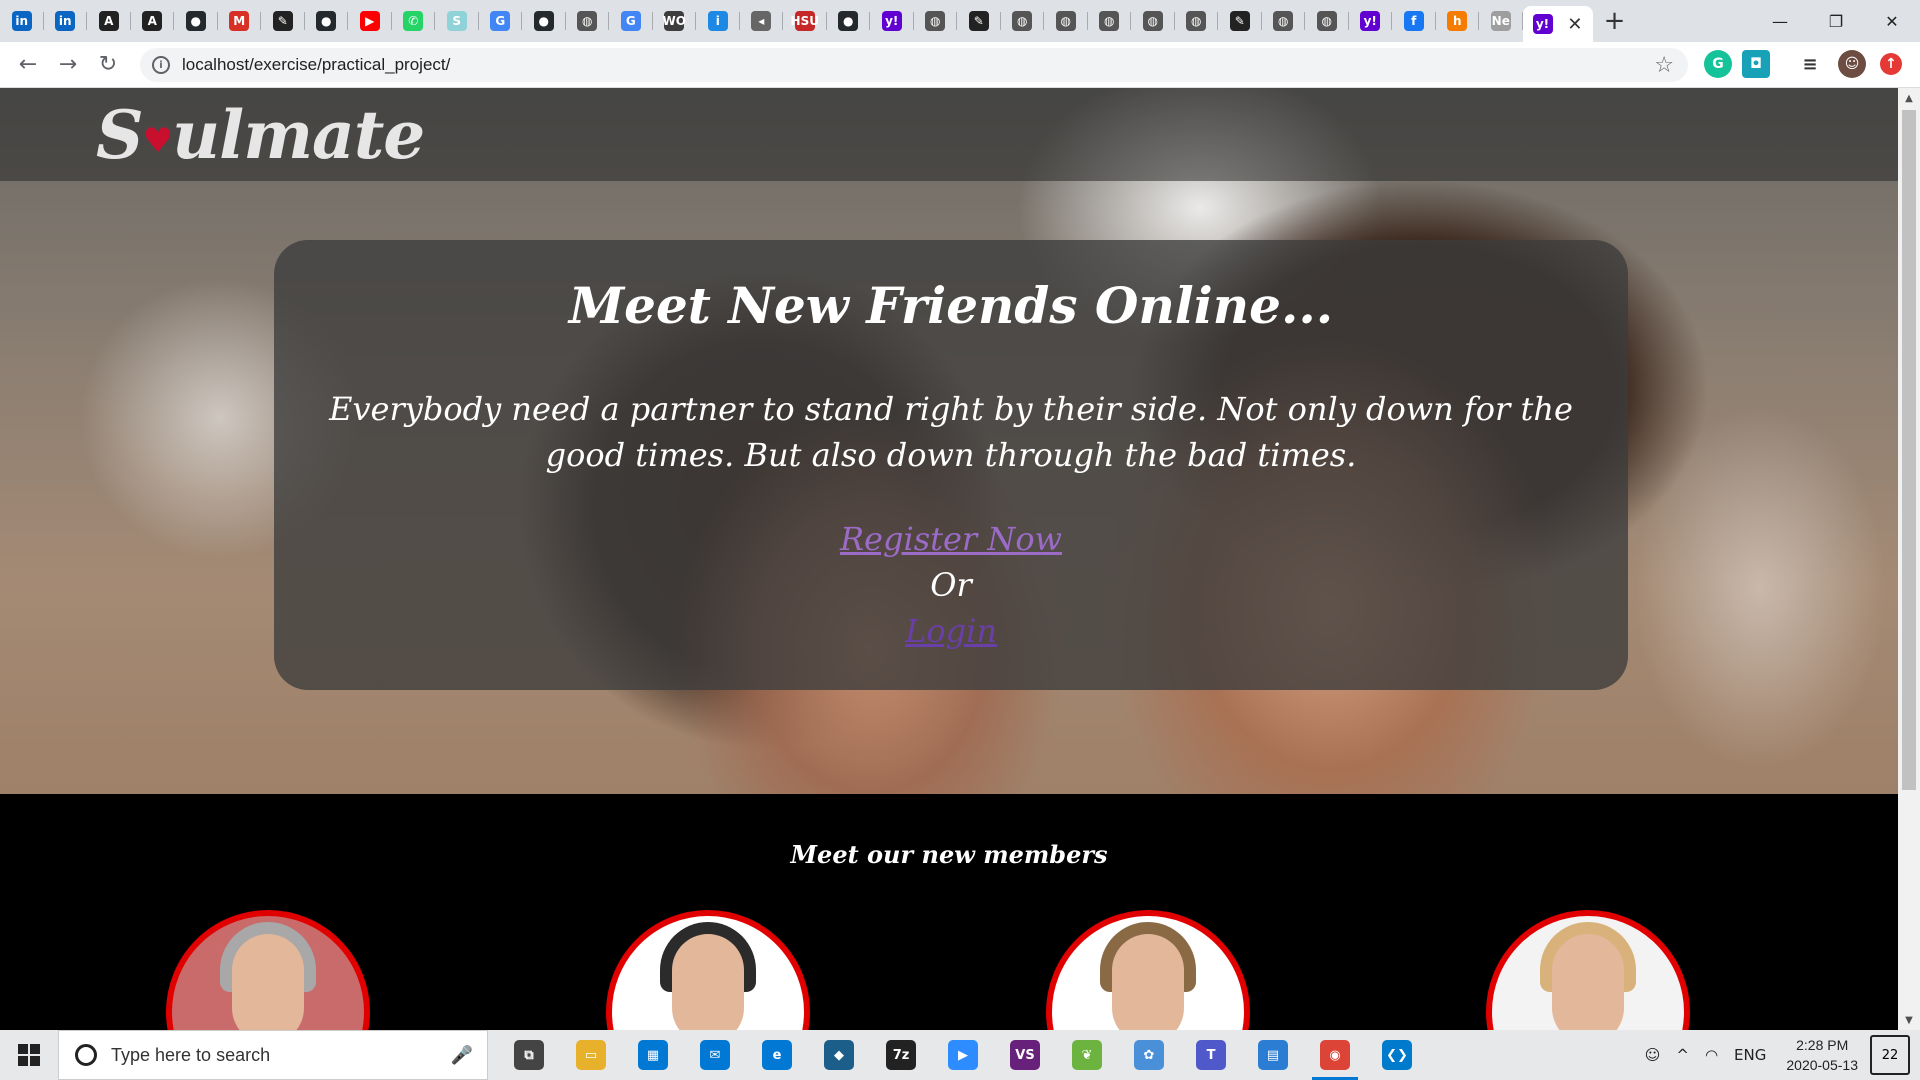 This screenshot has height=1080, width=1920. Describe the element at coordinates (1025, 1055) in the screenshot. I see `taskbar-app: VS` at that location.